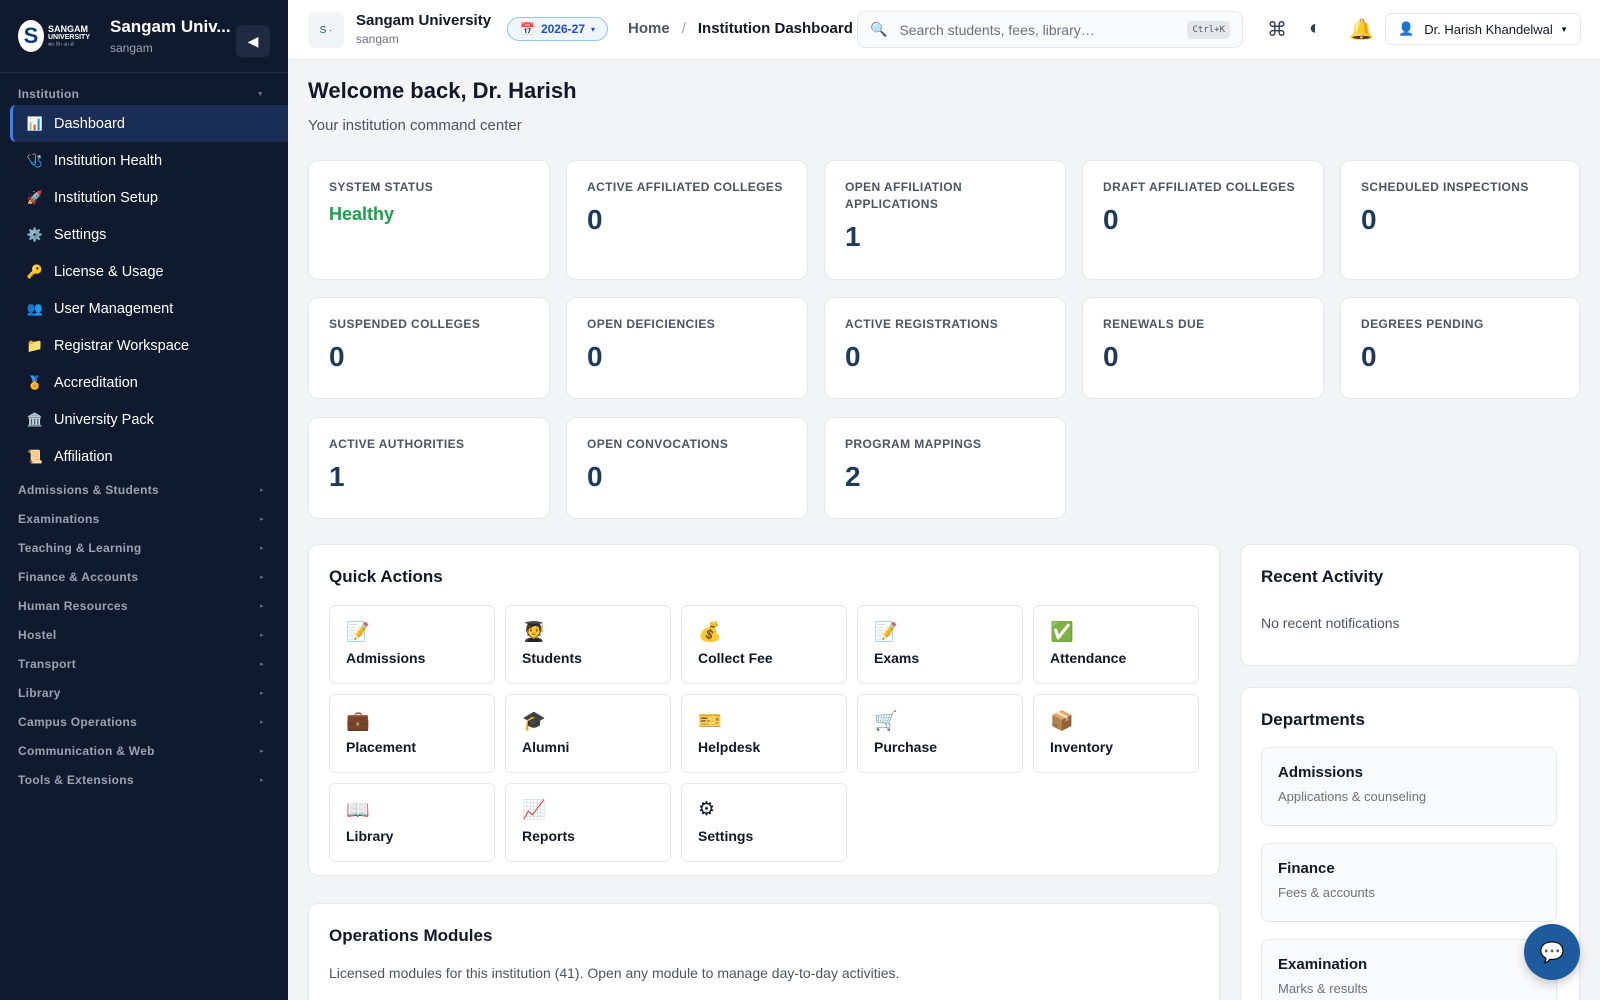 The width and height of the screenshot is (1600, 1000). I want to click on chevron-down-icon: ▾, so click(593, 29).